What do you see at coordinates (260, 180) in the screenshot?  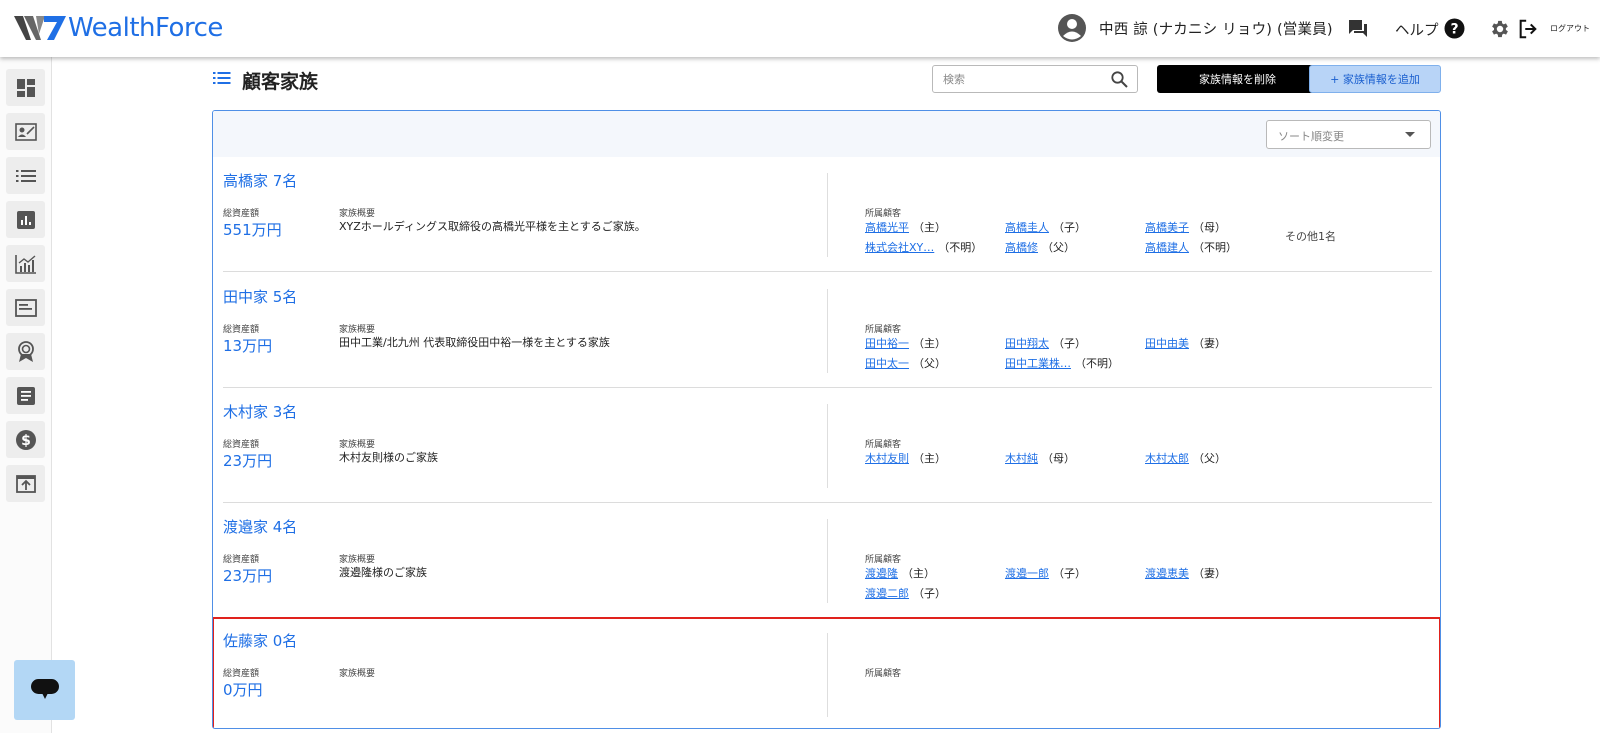 I see `family-name-link: 高橋家 7名` at bounding box center [260, 180].